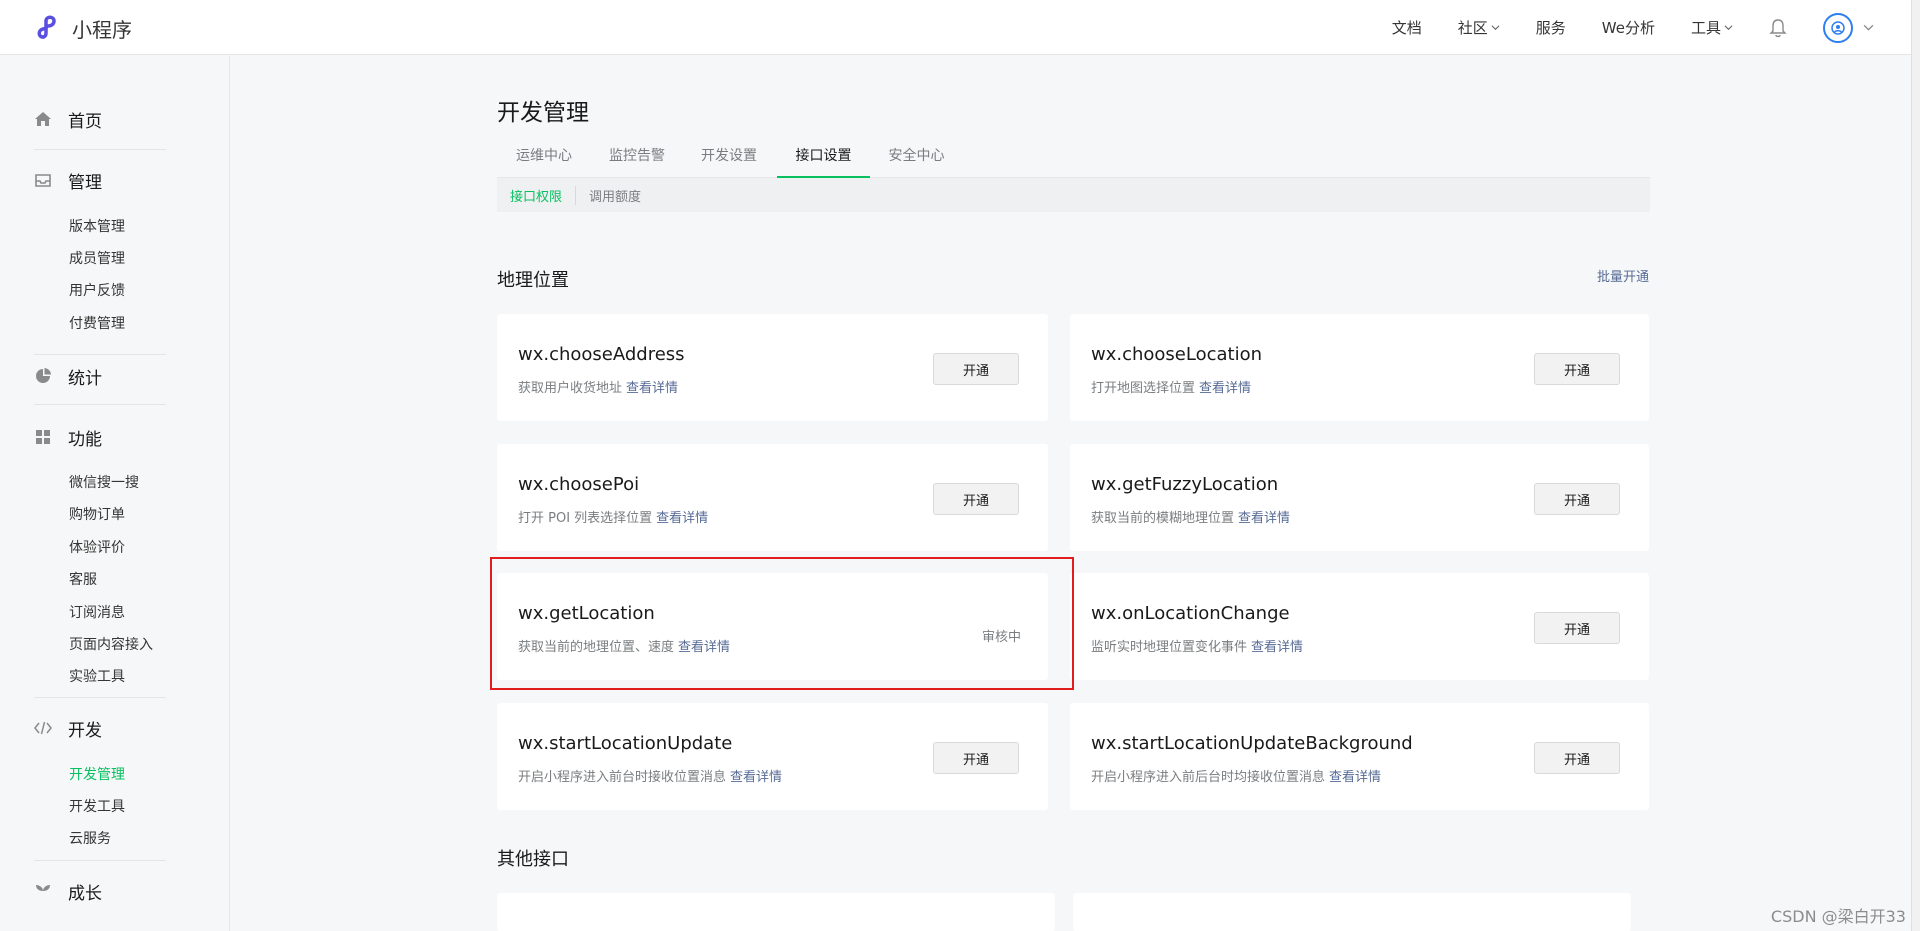  What do you see at coordinates (537, 195) in the screenshot?
I see `subtab-api-permissions: 接口权限` at bounding box center [537, 195].